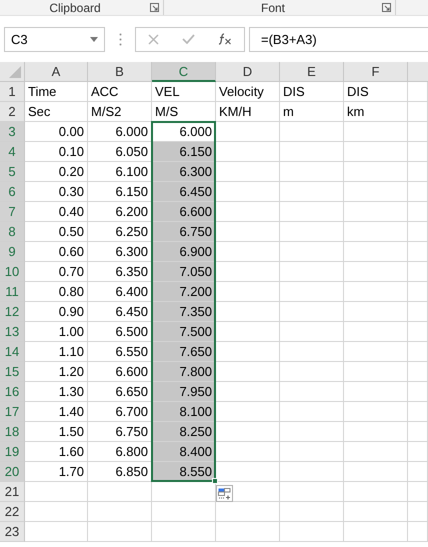  I want to click on table-cell: ACC, so click(120, 92).